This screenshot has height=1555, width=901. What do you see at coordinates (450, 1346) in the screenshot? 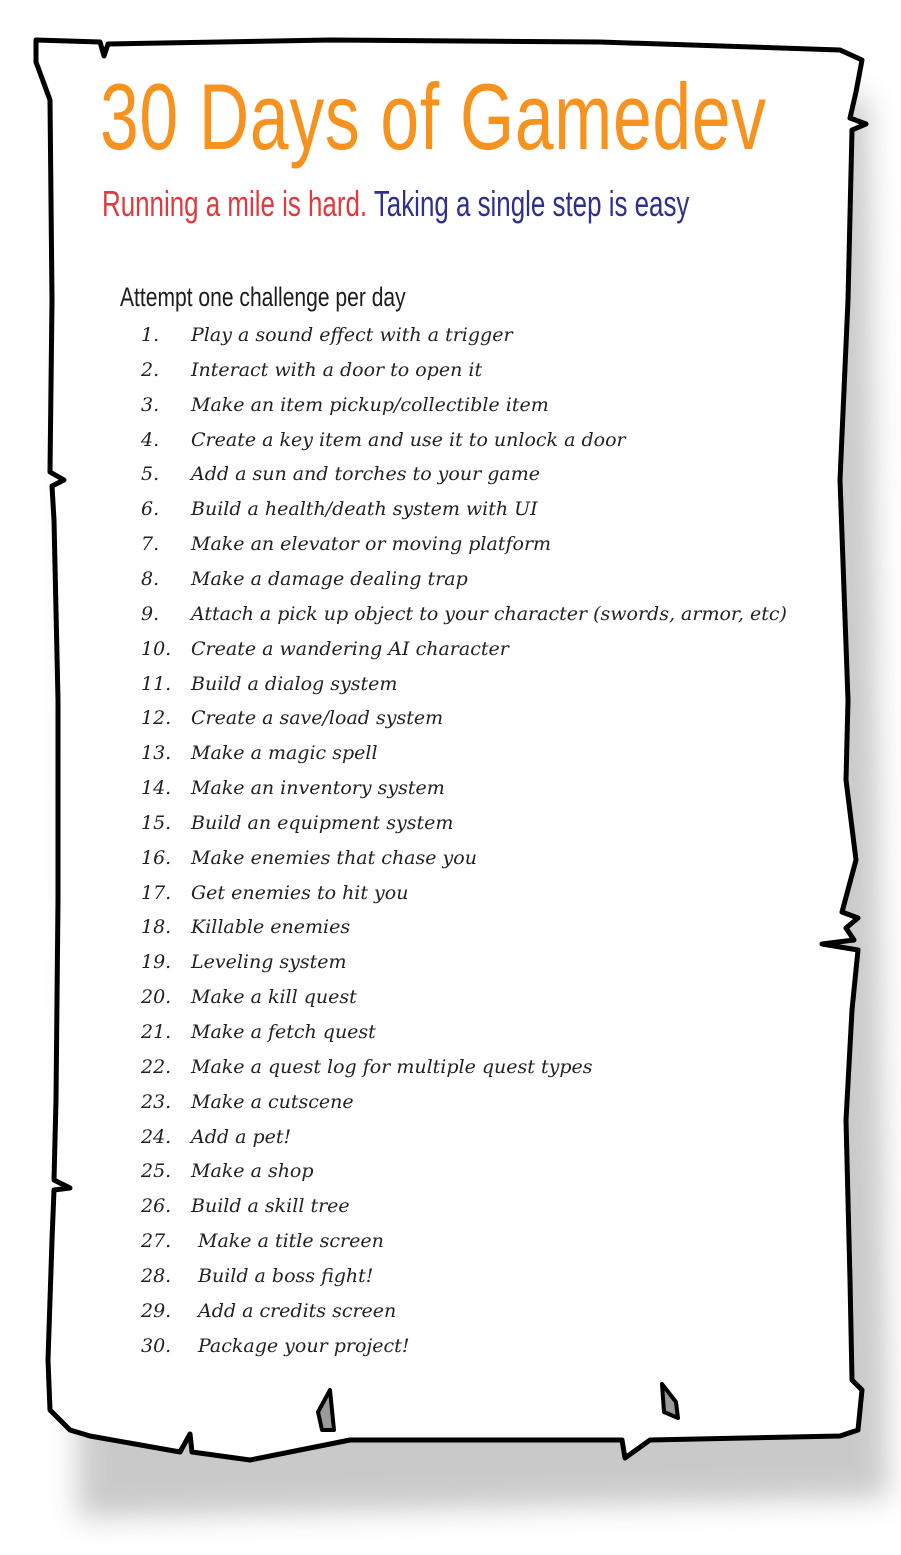
I see `list-item: 30. Package your project!` at bounding box center [450, 1346].